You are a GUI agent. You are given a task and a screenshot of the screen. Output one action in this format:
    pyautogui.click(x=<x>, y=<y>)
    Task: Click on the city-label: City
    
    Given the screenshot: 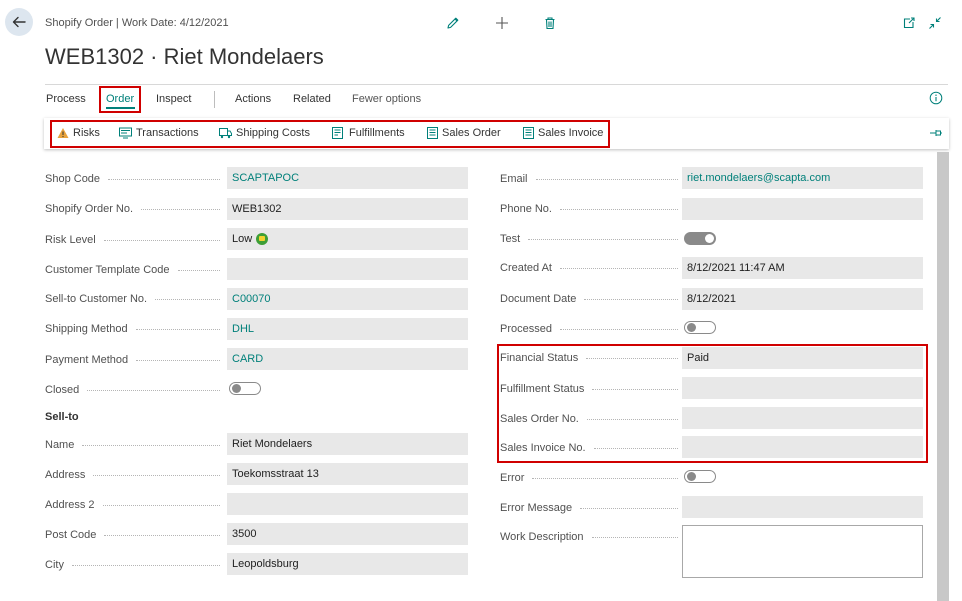 What is the action you would take?
    pyautogui.click(x=132, y=565)
    